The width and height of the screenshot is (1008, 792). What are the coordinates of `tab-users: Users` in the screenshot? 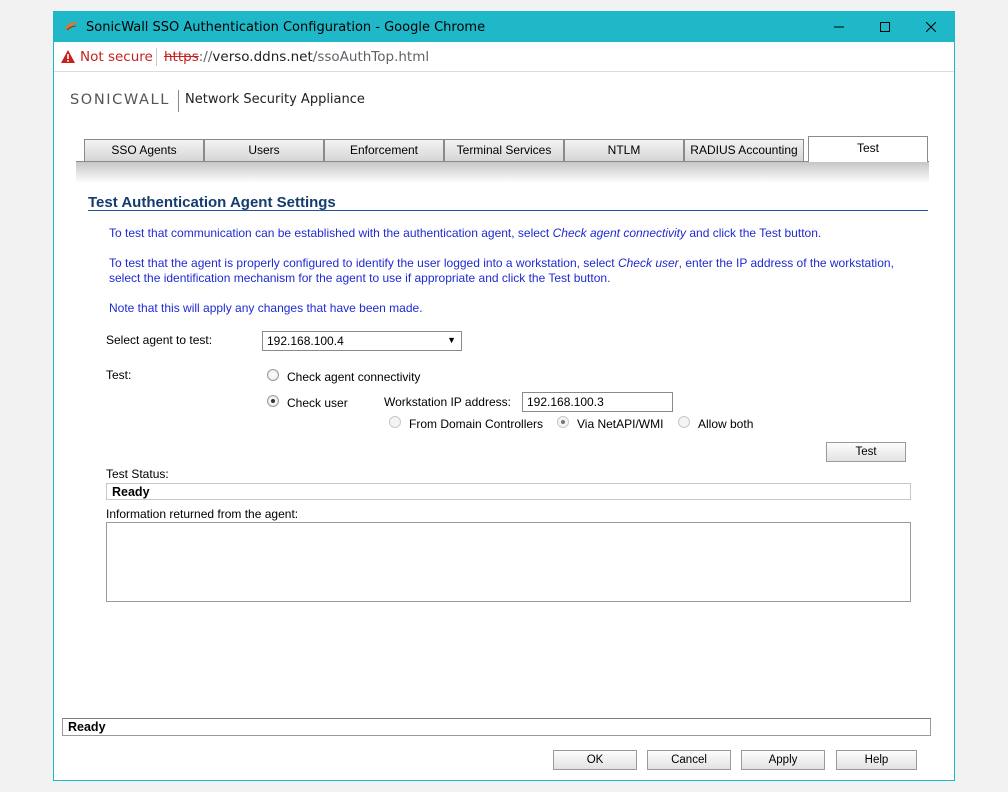 It's located at (264, 150).